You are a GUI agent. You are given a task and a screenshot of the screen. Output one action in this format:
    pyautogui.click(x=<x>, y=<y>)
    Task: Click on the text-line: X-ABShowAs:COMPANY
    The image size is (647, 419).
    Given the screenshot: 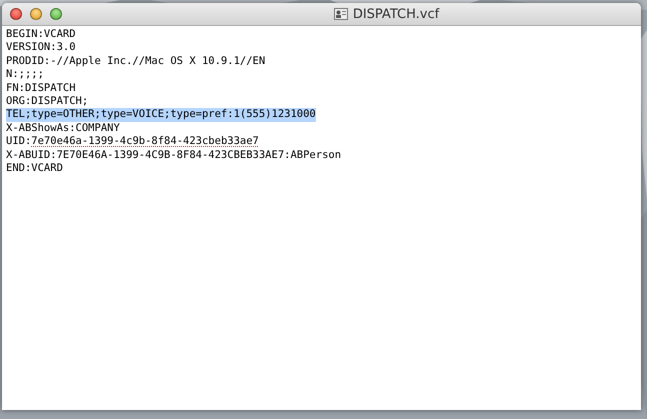 What is the action you would take?
    pyautogui.click(x=63, y=129)
    